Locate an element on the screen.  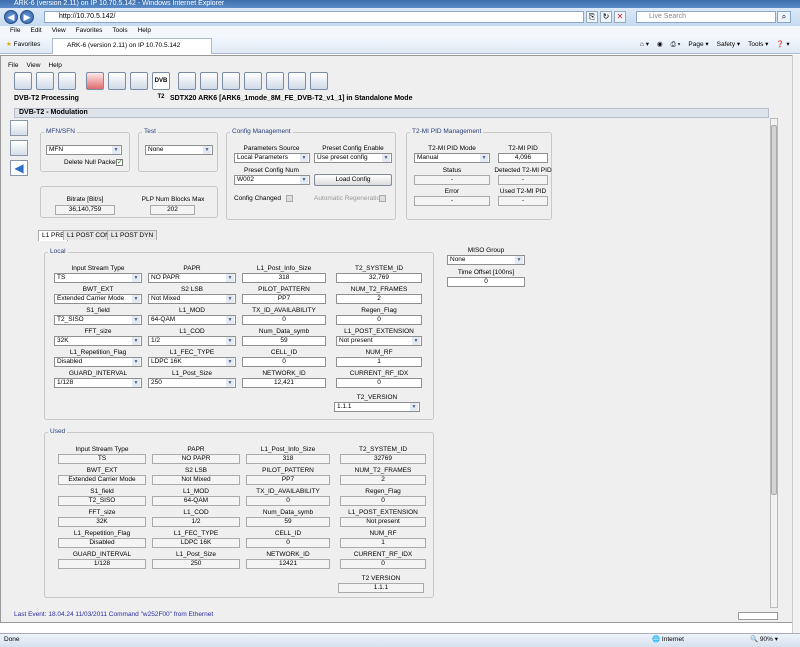
params-source-select: Local Parameters is located at coordinates (272, 158).